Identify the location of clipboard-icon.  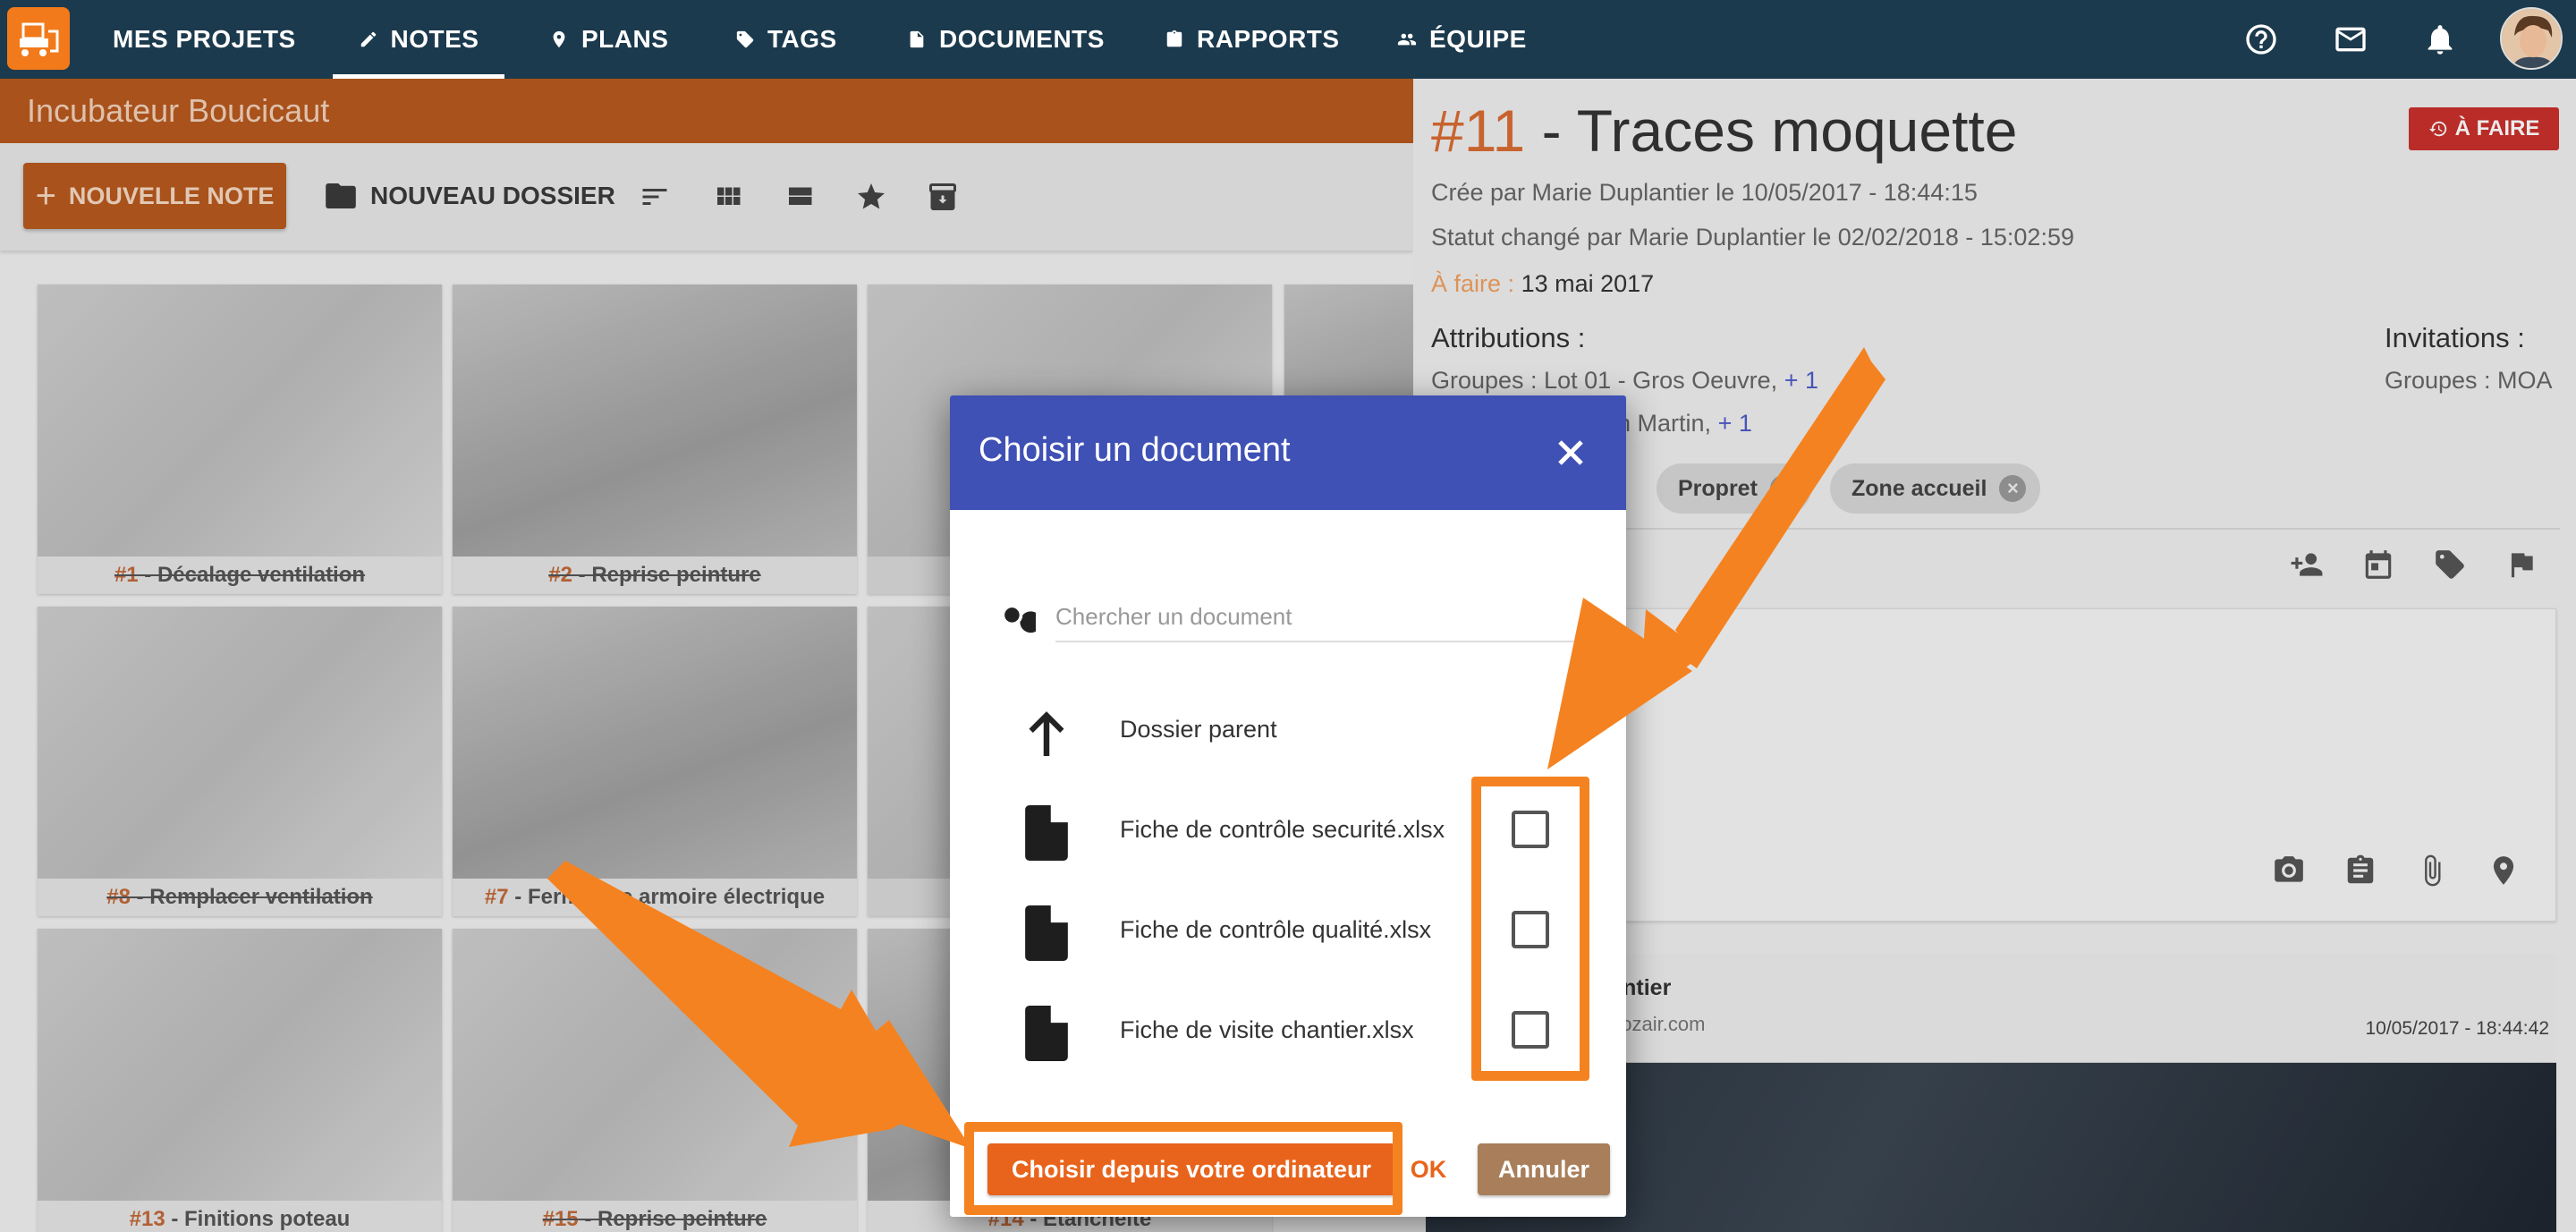
(1174, 38).